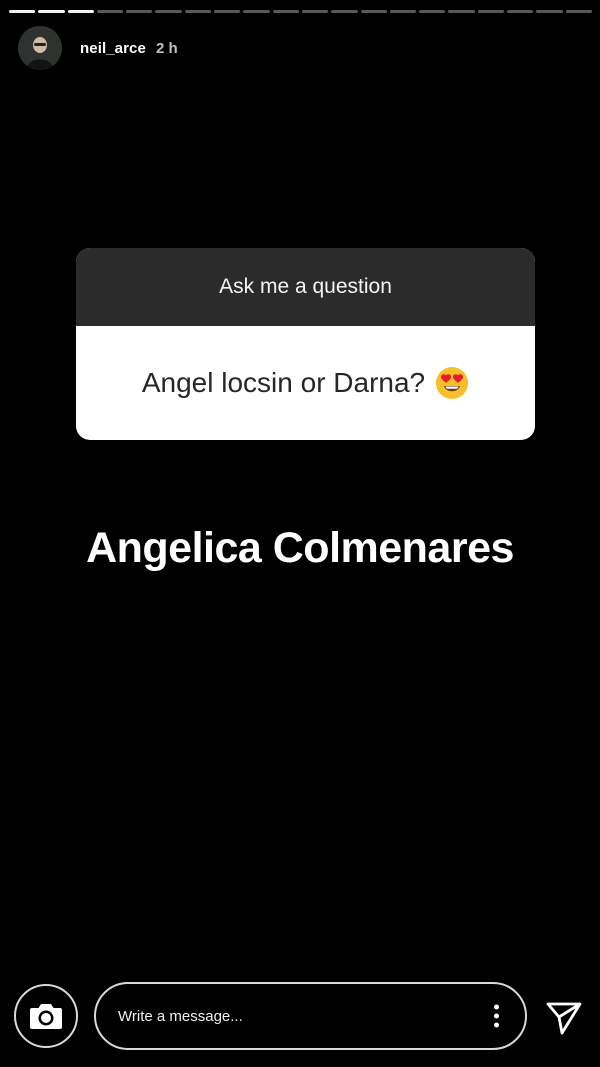 The image size is (600, 1067). I want to click on heart-eyes-emoji-icon, so click(452, 383).